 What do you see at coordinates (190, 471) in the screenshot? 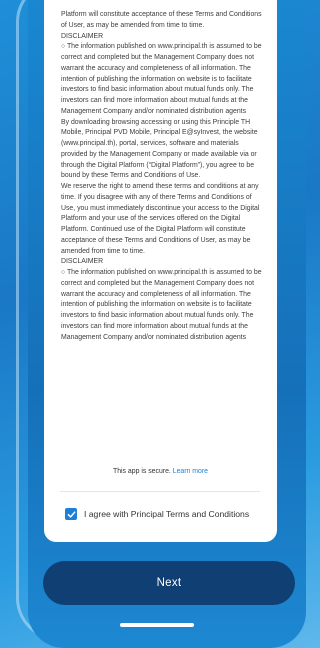
I see `learn-more-link: Learn more` at bounding box center [190, 471].